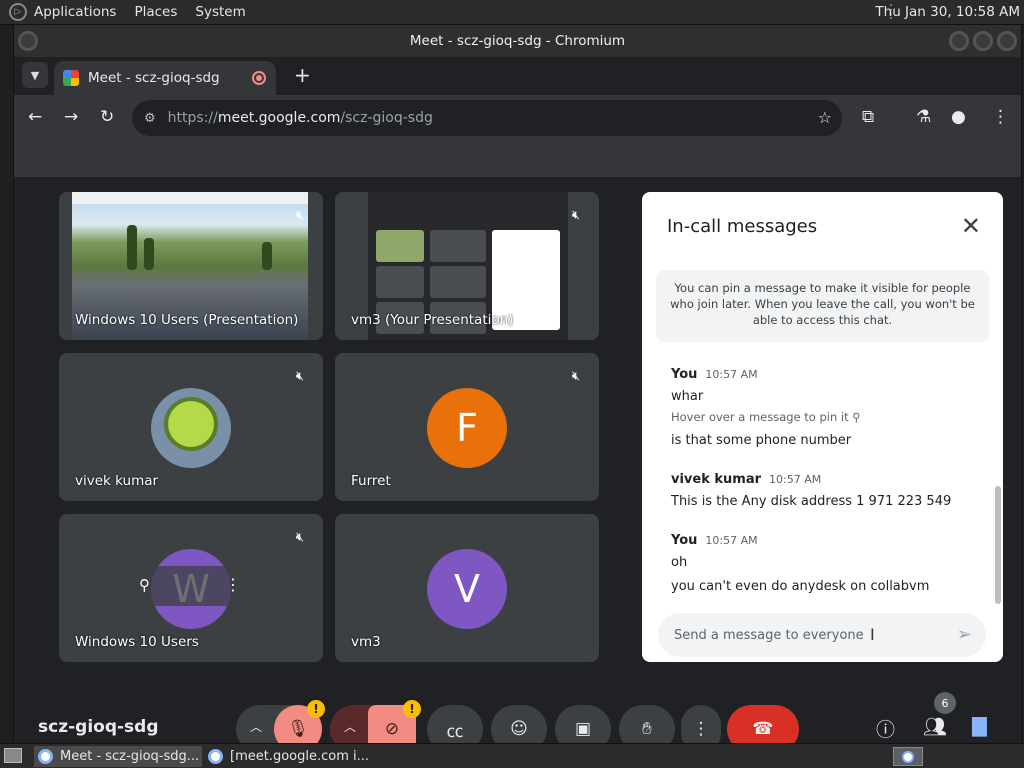 This screenshot has height=768, width=1024. I want to click on reload-icon: ↻, so click(107, 117).